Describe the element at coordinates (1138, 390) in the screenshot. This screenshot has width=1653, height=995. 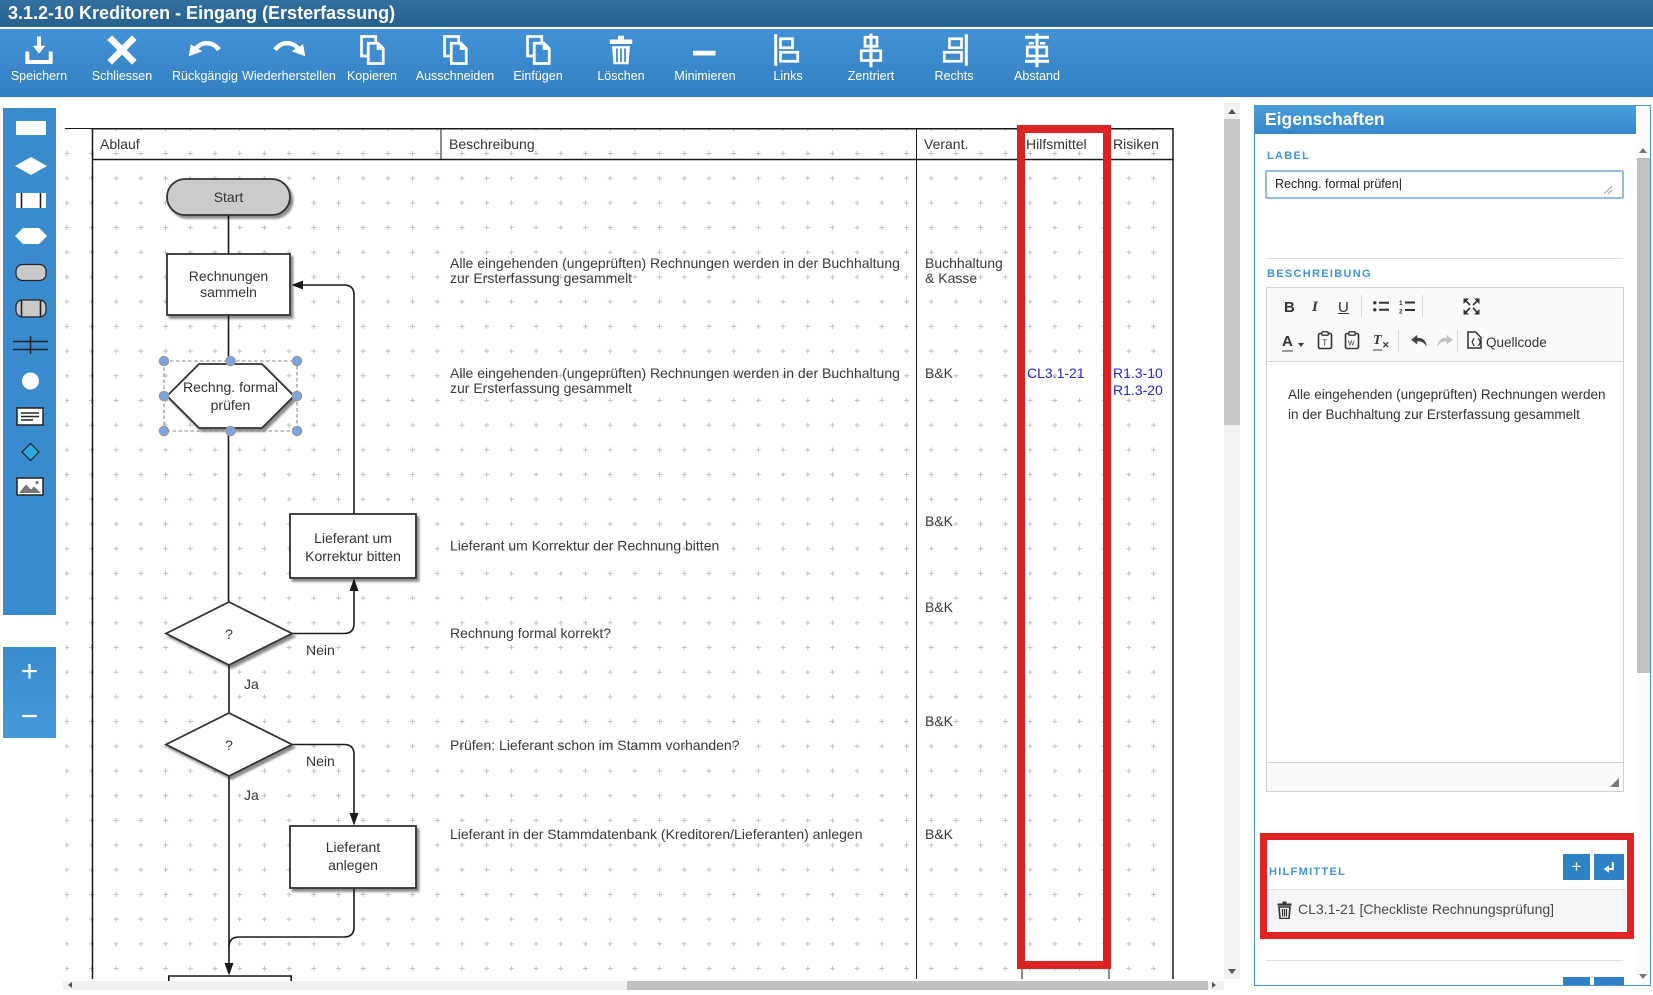
I see `svg-text: R1.3-20` at that location.